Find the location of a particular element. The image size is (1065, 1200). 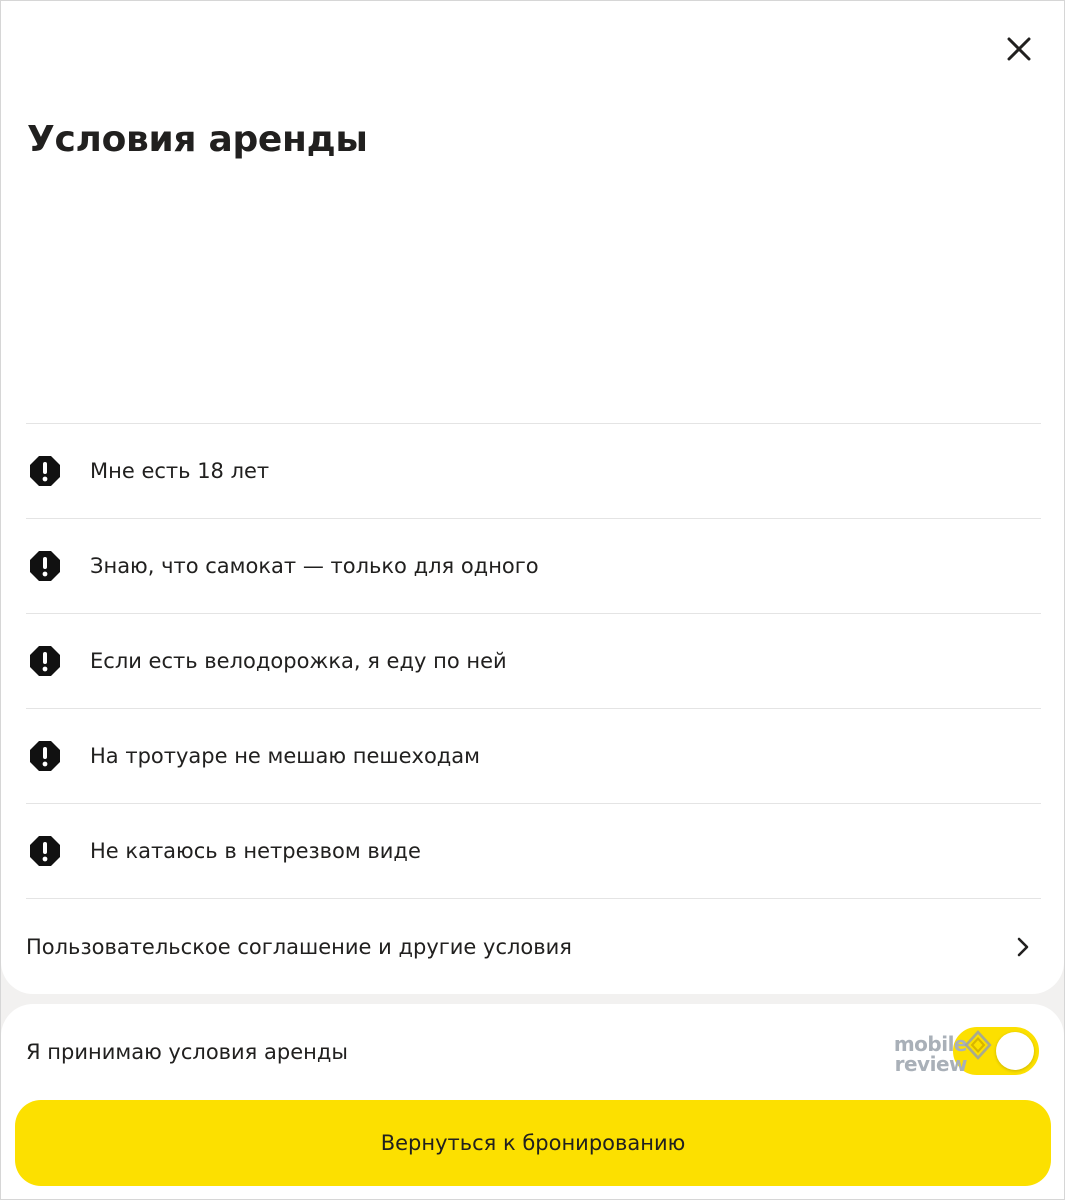

toggle-knob is located at coordinates (1015, 1051).